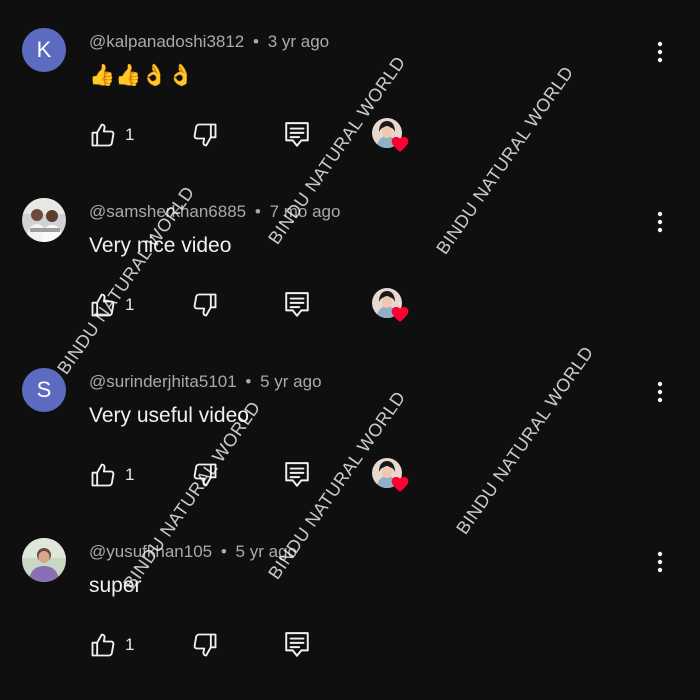  Describe the element at coordinates (166, 41) in the screenshot. I see `comment-author: @kalpanadoshi3812` at that location.